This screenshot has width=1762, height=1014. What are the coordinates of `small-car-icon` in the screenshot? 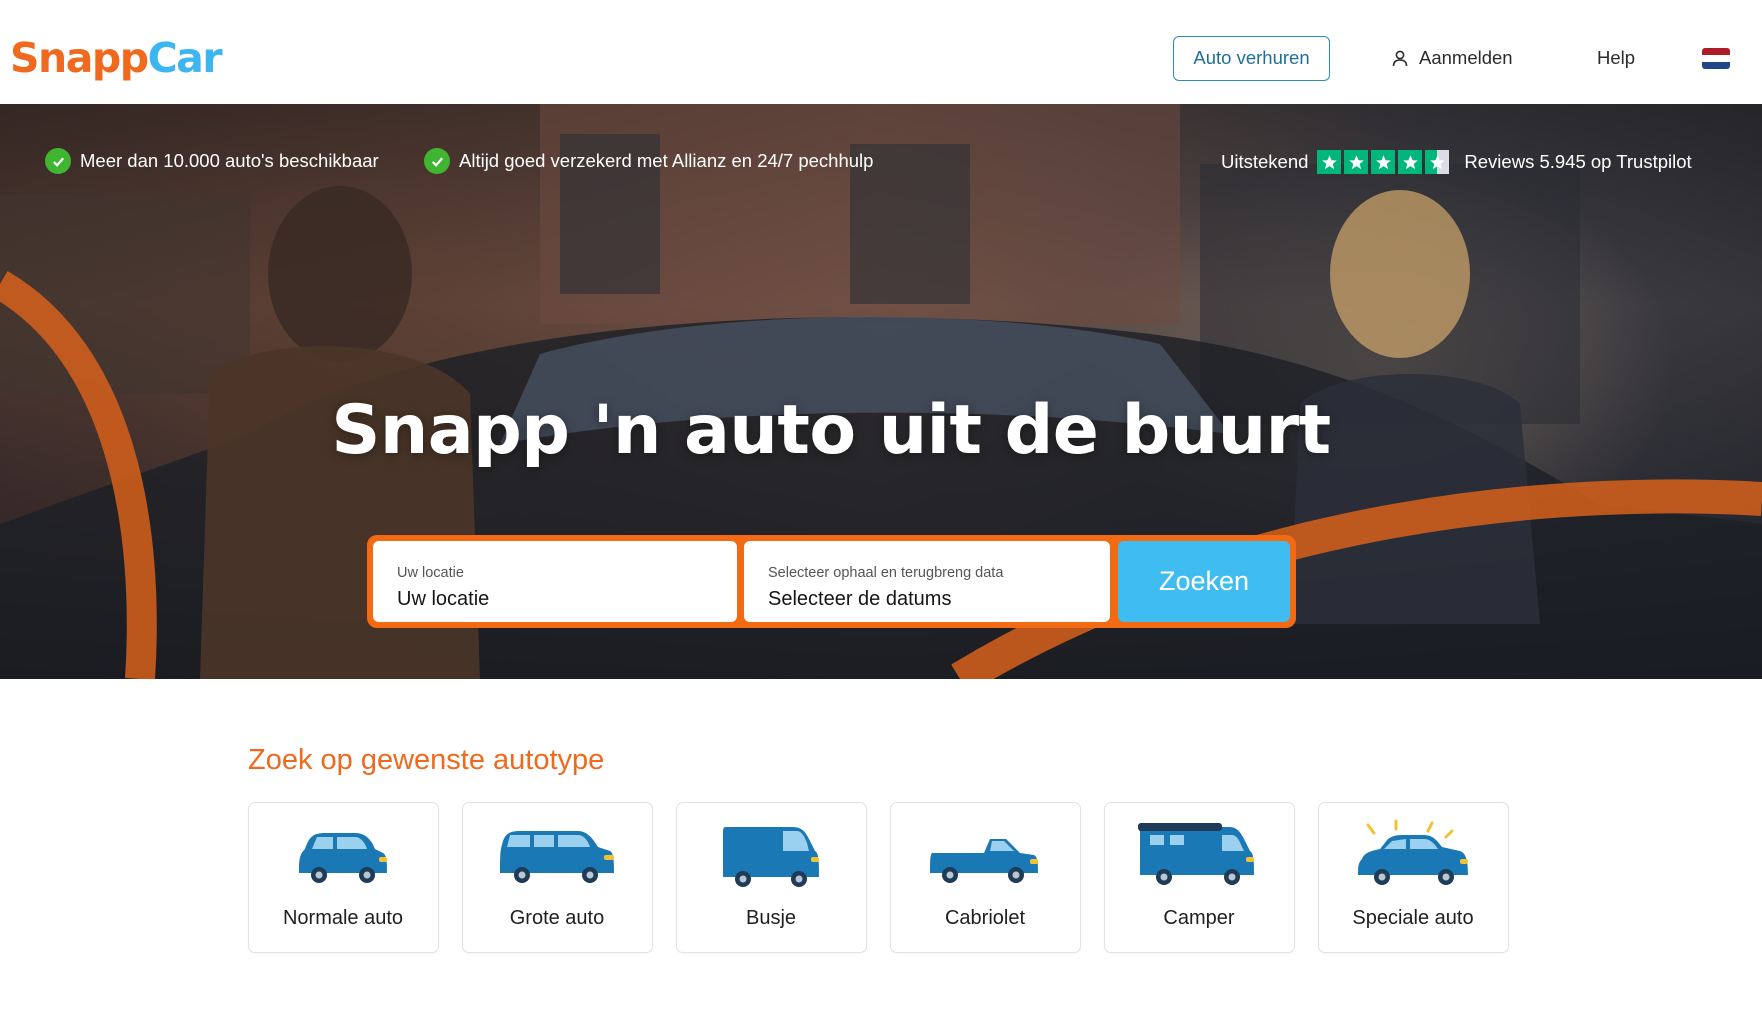 It's located at (343, 858).